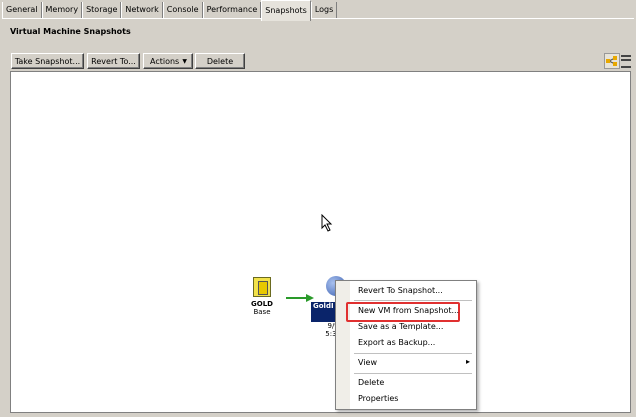 The image size is (636, 417). What do you see at coordinates (378, 398) in the screenshot?
I see `menu-properties: Properties` at bounding box center [378, 398].